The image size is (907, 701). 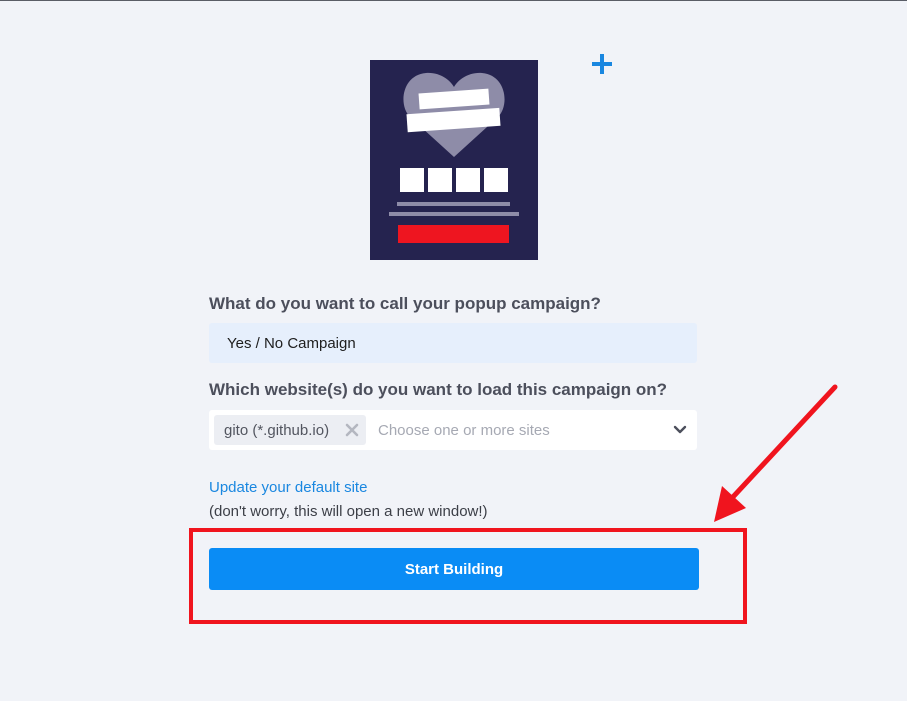 What do you see at coordinates (352, 430) in the screenshot?
I see `close-icon` at bounding box center [352, 430].